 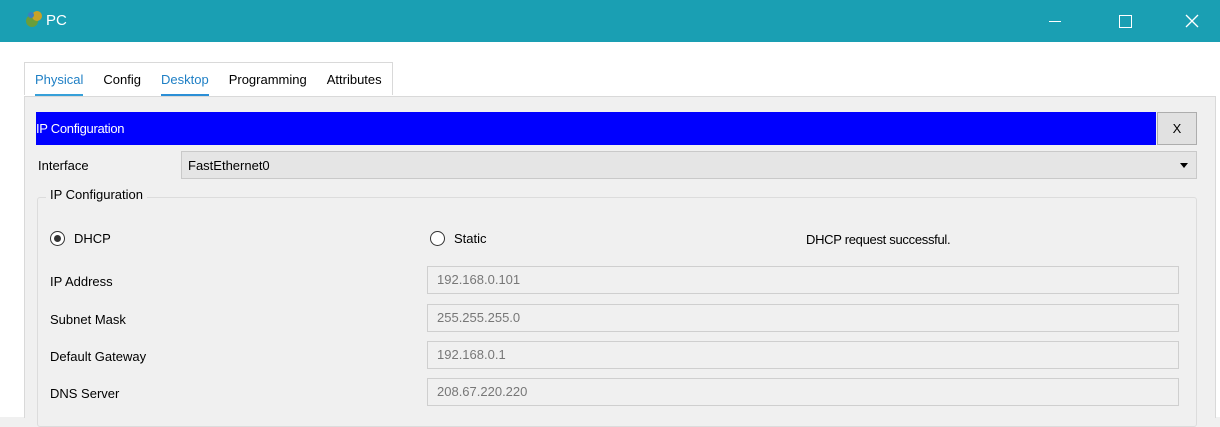 I want to click on close-window-button, so click(x=1192, y=21).